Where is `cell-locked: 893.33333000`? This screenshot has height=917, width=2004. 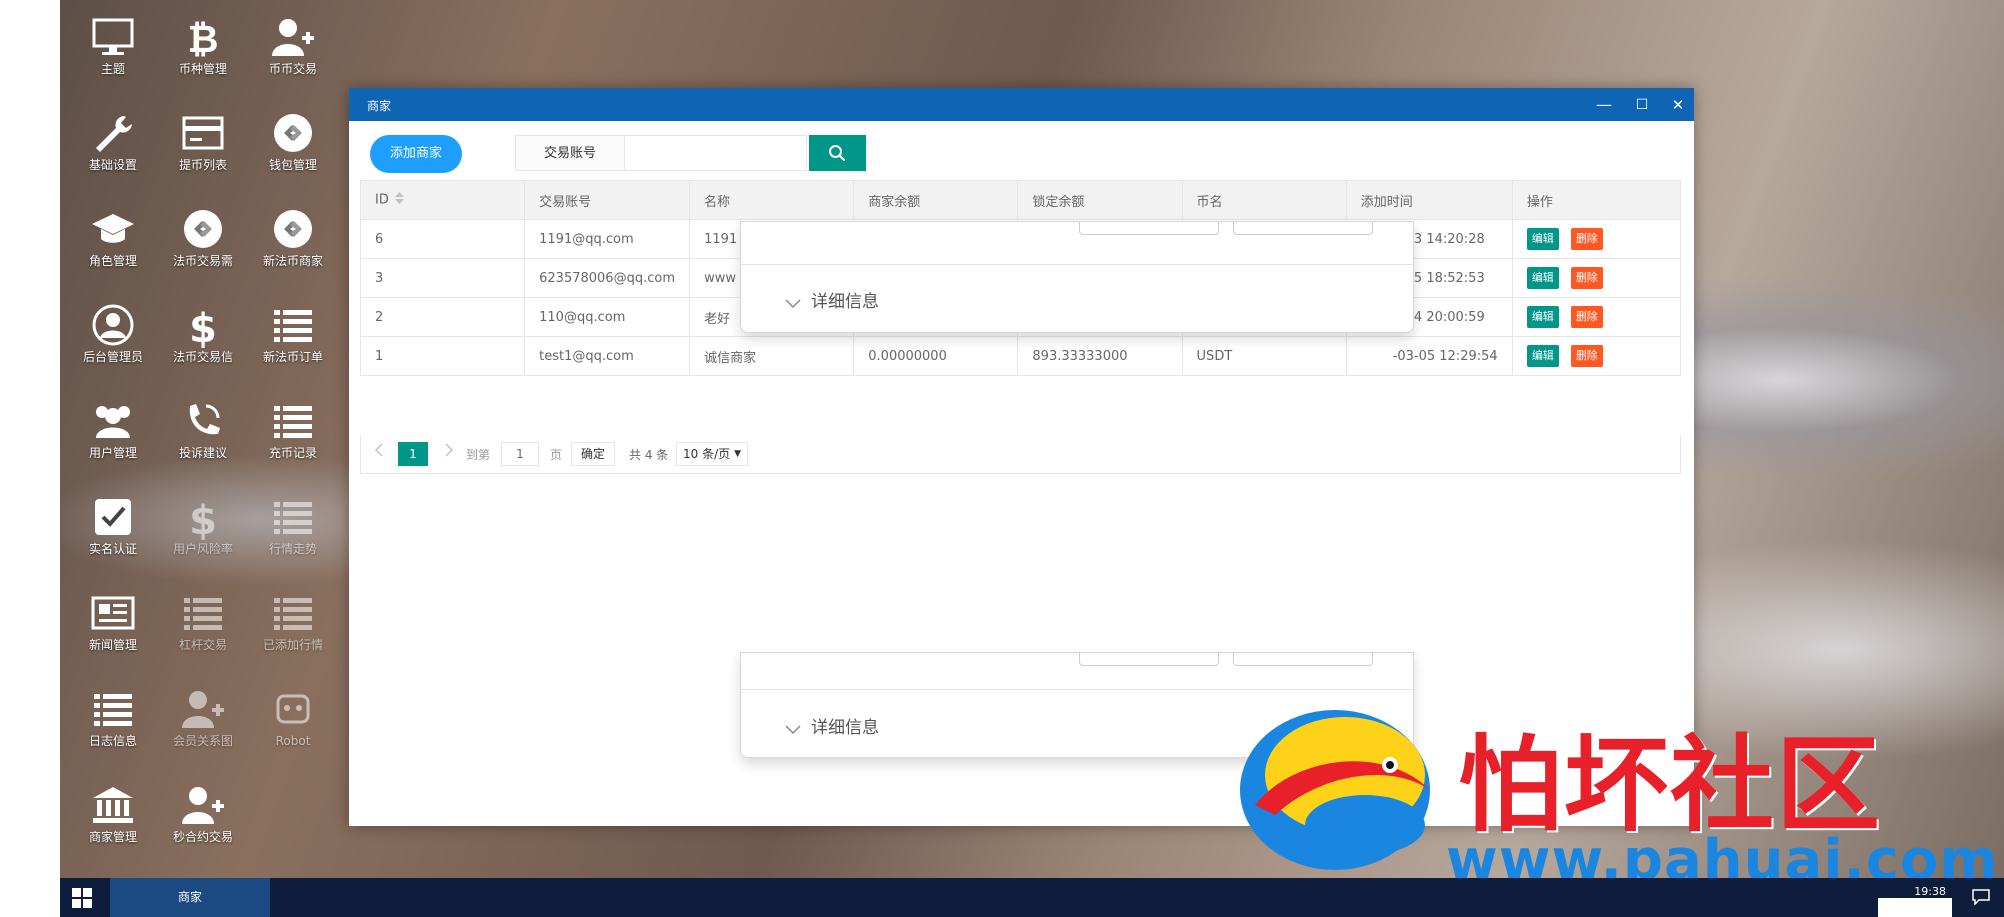 cell-locked: 893.33333000 is located at coordinates (1100, 356).